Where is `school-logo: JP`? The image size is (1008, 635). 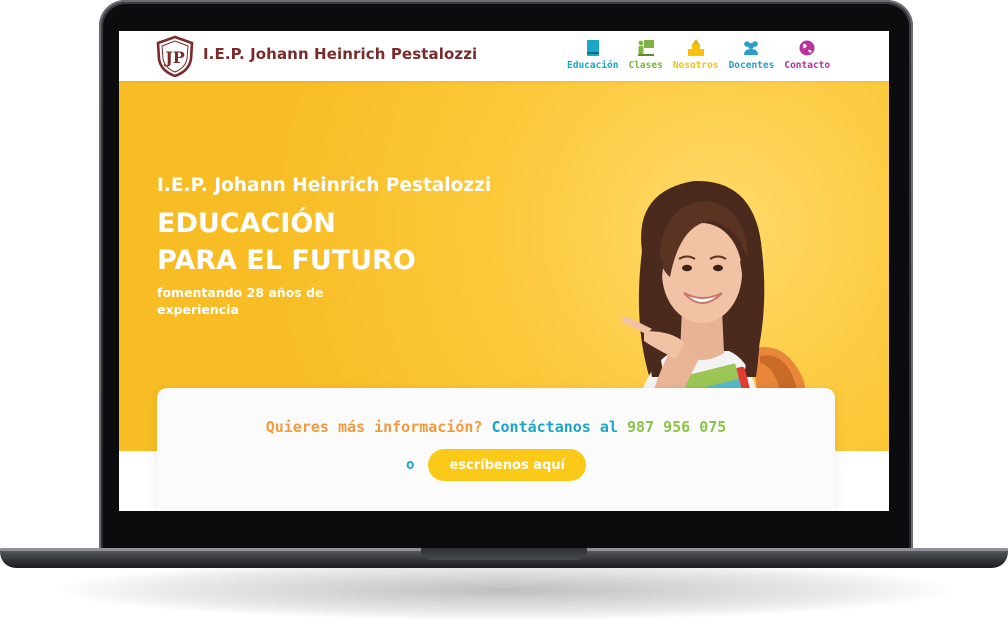
school-logo: JP is located at coordinates (175, 56).